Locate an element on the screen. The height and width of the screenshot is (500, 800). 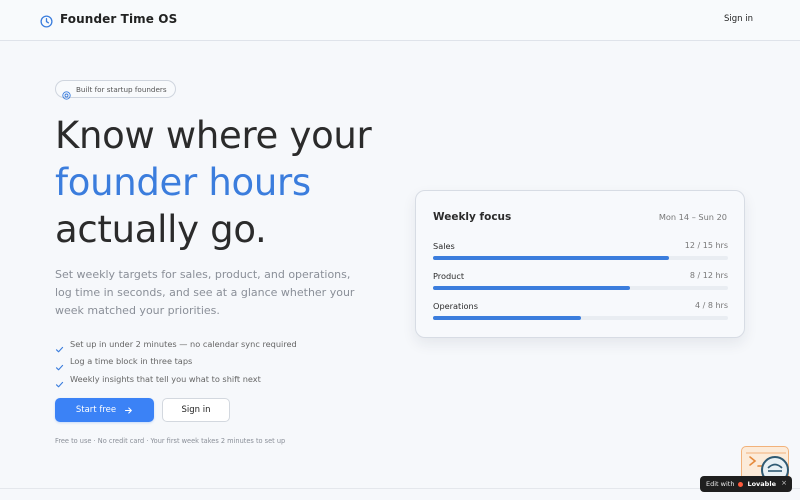
feature-item: Log a time block in three taps is located at coordinates (215, 362).